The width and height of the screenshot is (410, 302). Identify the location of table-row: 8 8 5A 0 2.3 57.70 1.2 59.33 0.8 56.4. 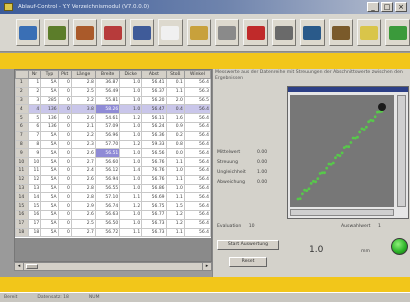
(113, 144).